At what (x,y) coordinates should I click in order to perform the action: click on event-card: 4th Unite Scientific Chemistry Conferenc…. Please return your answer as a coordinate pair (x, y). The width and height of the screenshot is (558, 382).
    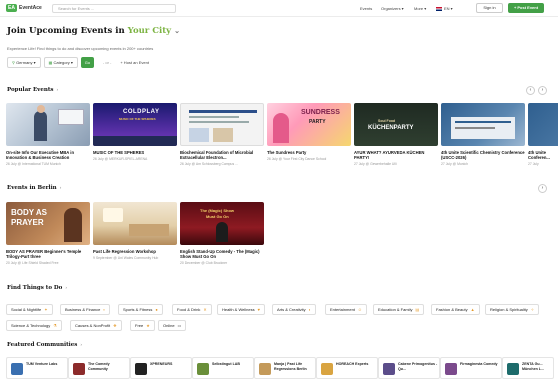
    Looking at the image, I should click on (483, 134).